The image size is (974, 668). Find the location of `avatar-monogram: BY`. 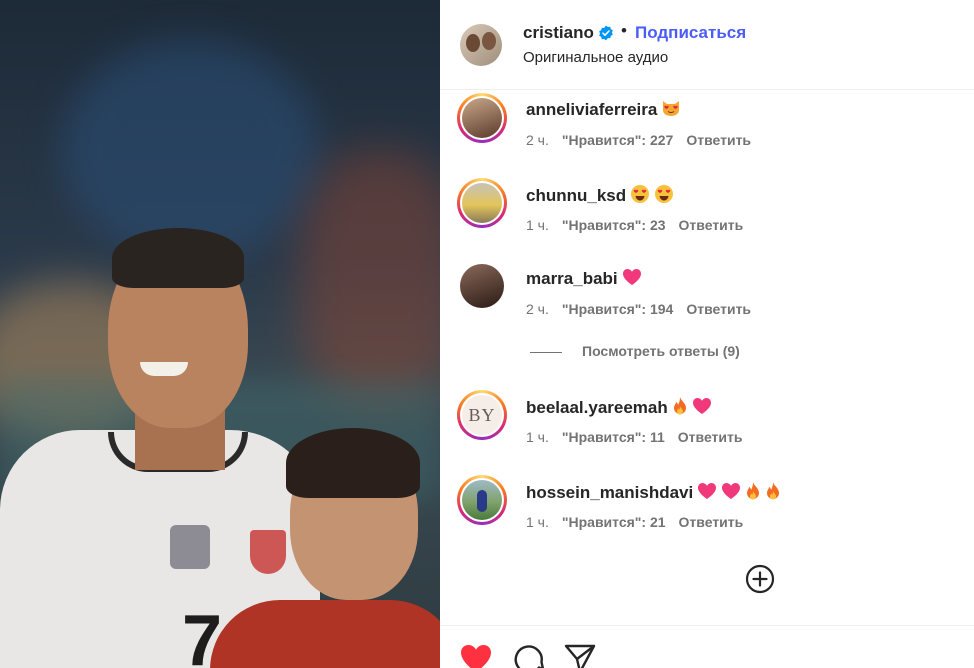

avatar-monogram: BY is located at coordinates (482, 414).